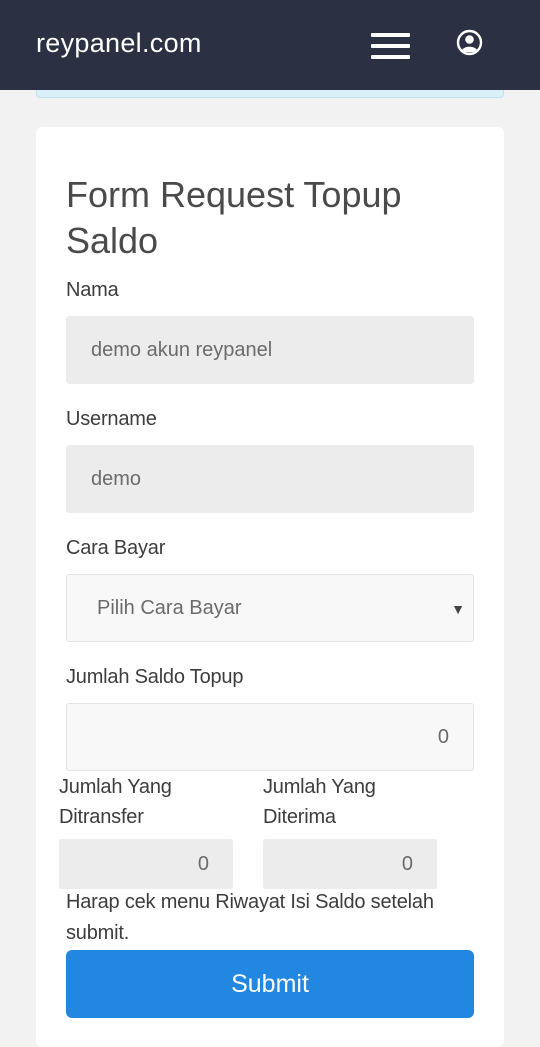 The width and height of the screenshot is (540, 1047). Describe the element at coordinates (101, 817) in the screenshot. I see `jumlah-ditransfer-label-line2: Ditransfer` at that location.